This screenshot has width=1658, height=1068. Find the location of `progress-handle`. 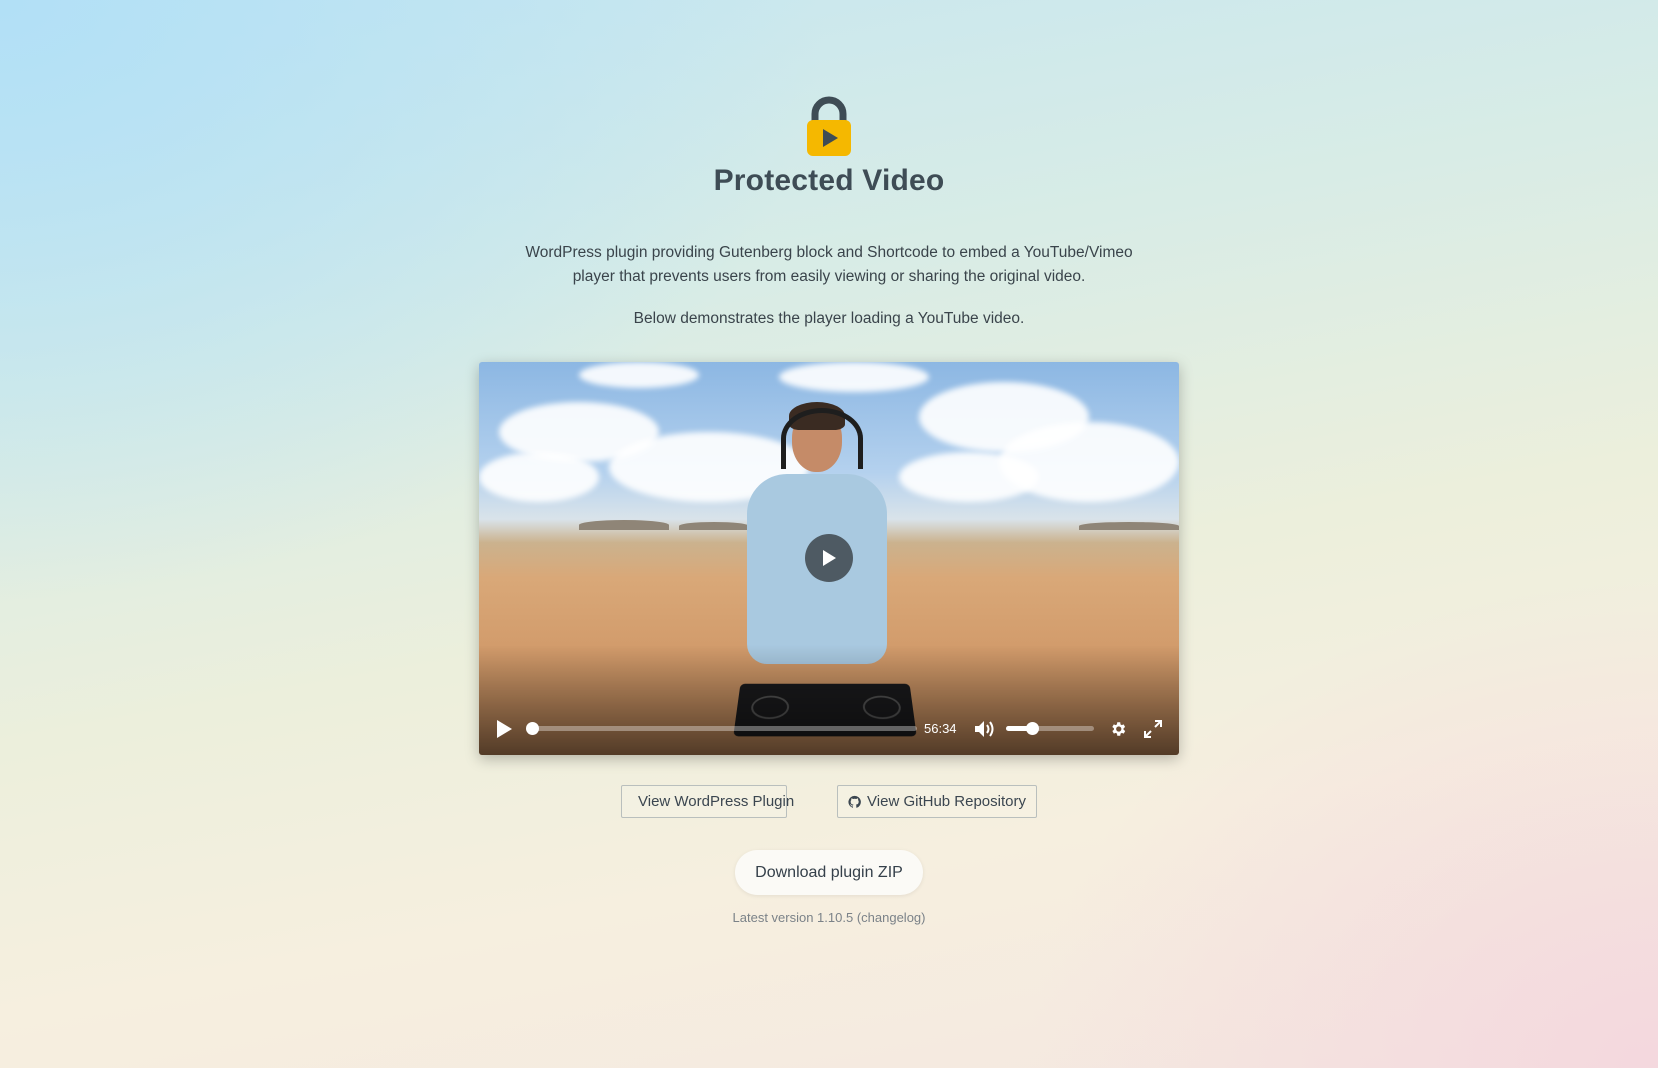

progress-handle is located at coordinates (532, 728).